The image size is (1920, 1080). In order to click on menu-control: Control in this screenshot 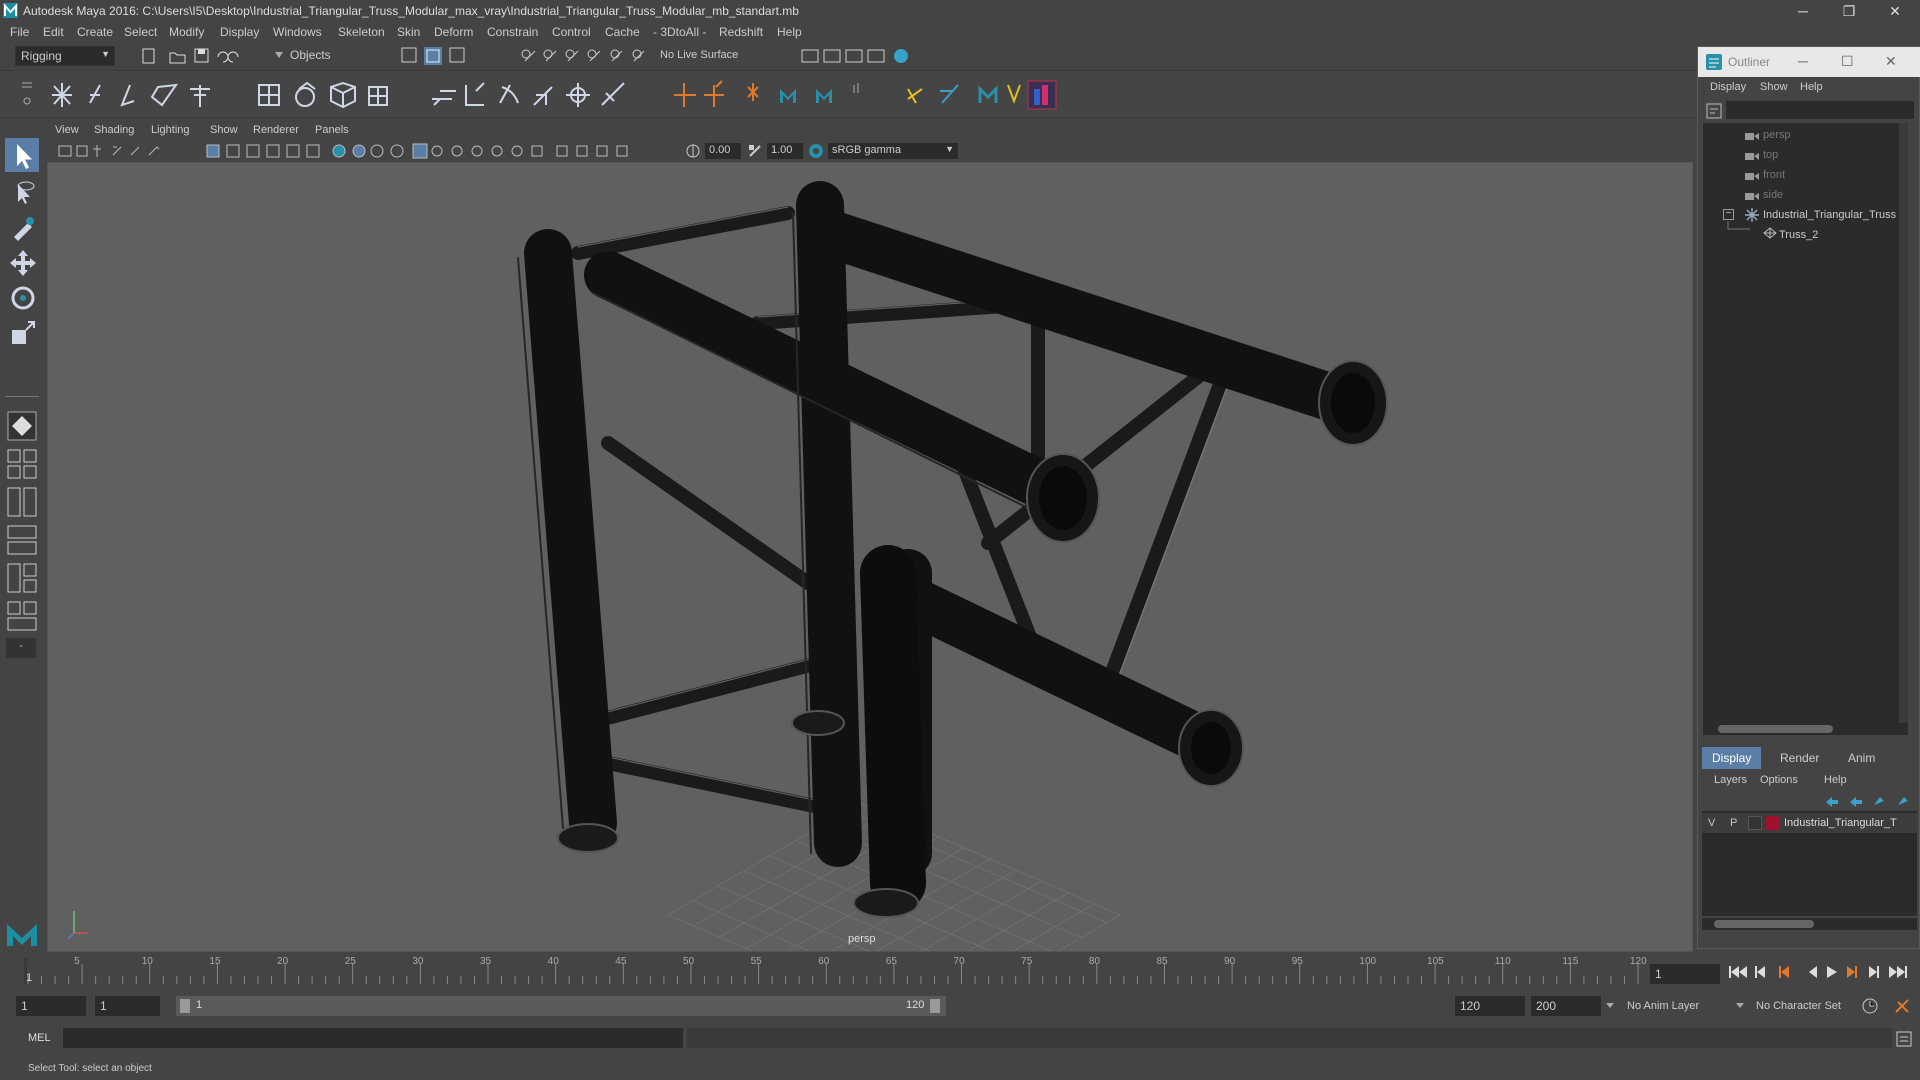, I will do `click(571, 32)`.